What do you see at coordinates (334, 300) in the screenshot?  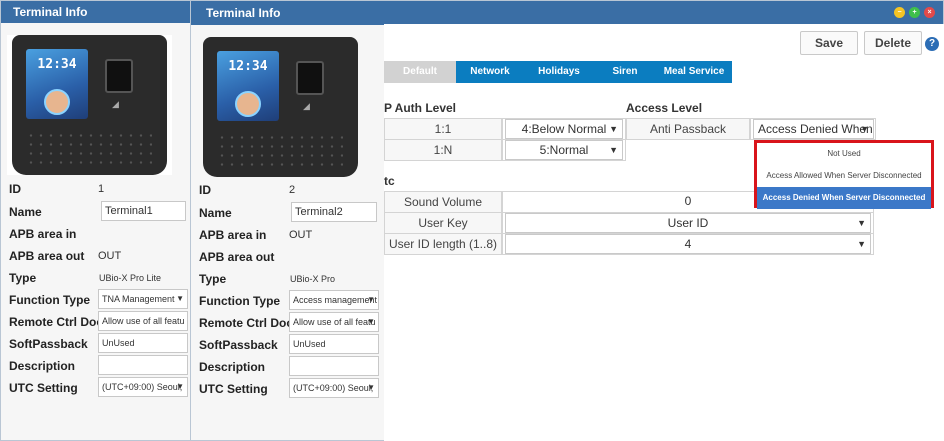 I see `function-type-select: Access management ▼` at bounding box center [334, 300].